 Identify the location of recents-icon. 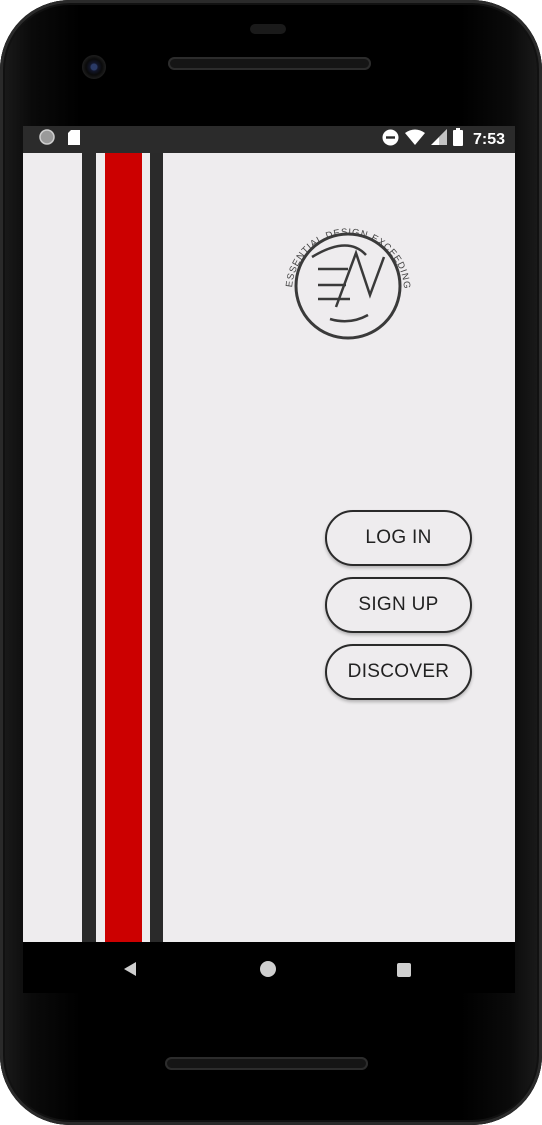
(404, 970).